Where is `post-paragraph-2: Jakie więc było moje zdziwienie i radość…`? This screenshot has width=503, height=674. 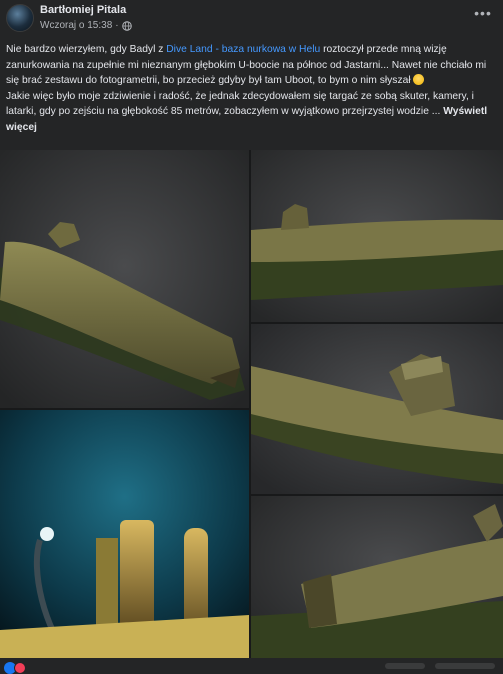 post-paragraph-2: Jakie więc było moje zdziwienie i radość… is located at coordinates (252, 112).